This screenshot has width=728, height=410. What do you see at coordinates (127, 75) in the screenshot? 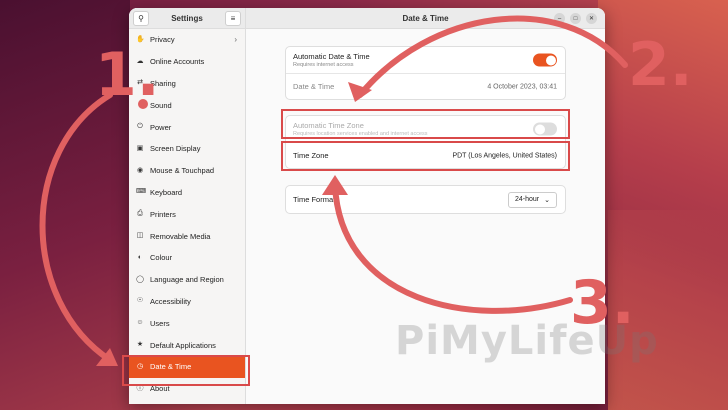
I see `annotation-step-1: 1.` at bounding box center [127, 75].